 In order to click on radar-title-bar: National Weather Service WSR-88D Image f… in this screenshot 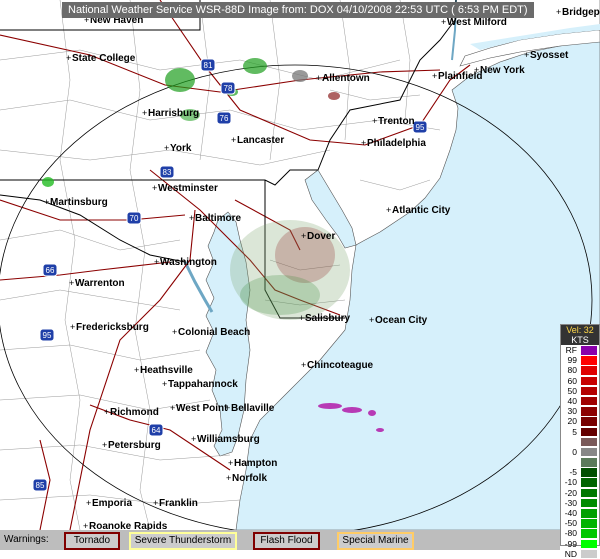, I will do `click(298, 10)`.